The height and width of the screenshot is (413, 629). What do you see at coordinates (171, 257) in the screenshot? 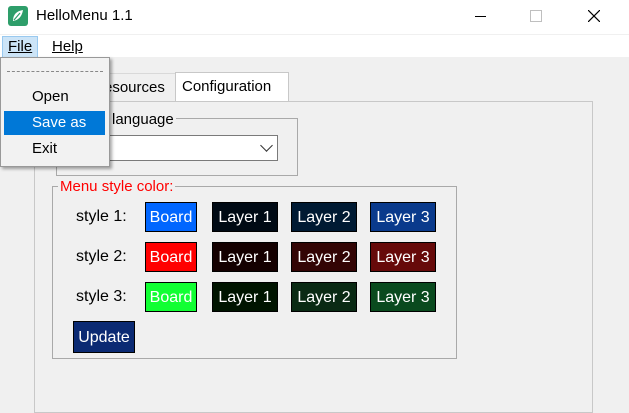
I see `style-2-board-button: Board` at bounding box center [171, 257].